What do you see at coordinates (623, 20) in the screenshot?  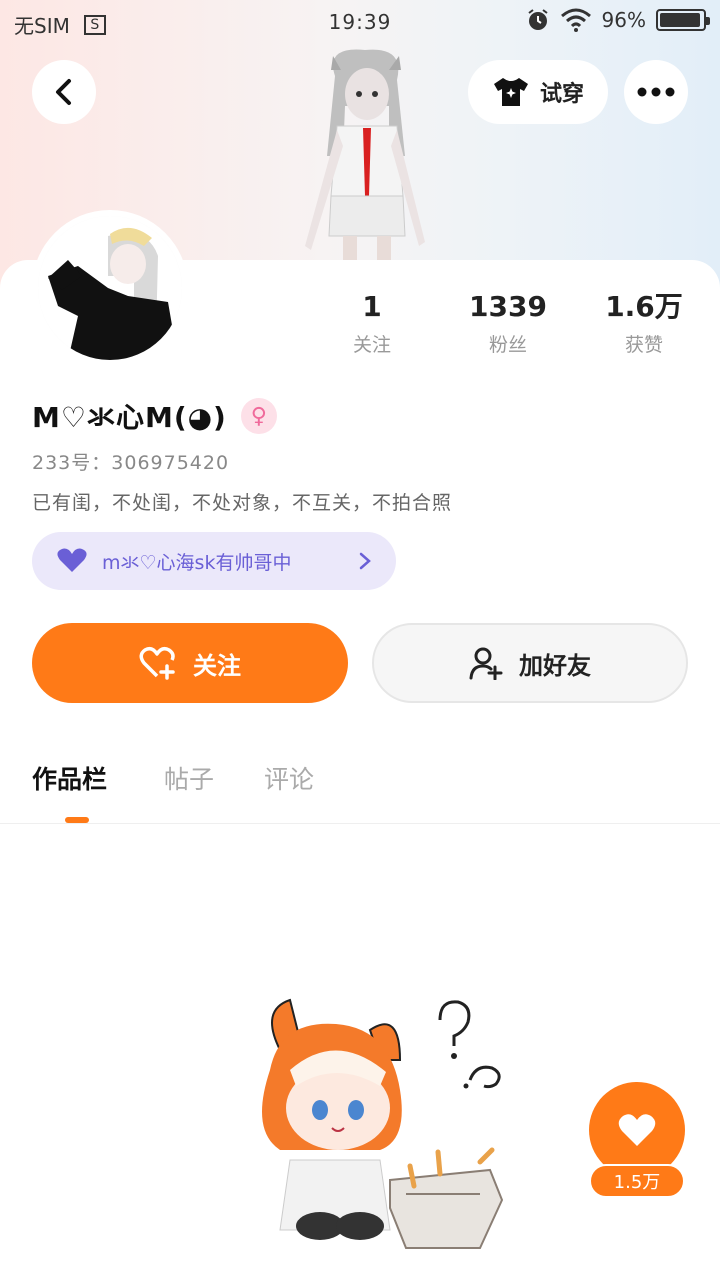 I see `battery-percent: 96%` at bounding box center [623, 20].